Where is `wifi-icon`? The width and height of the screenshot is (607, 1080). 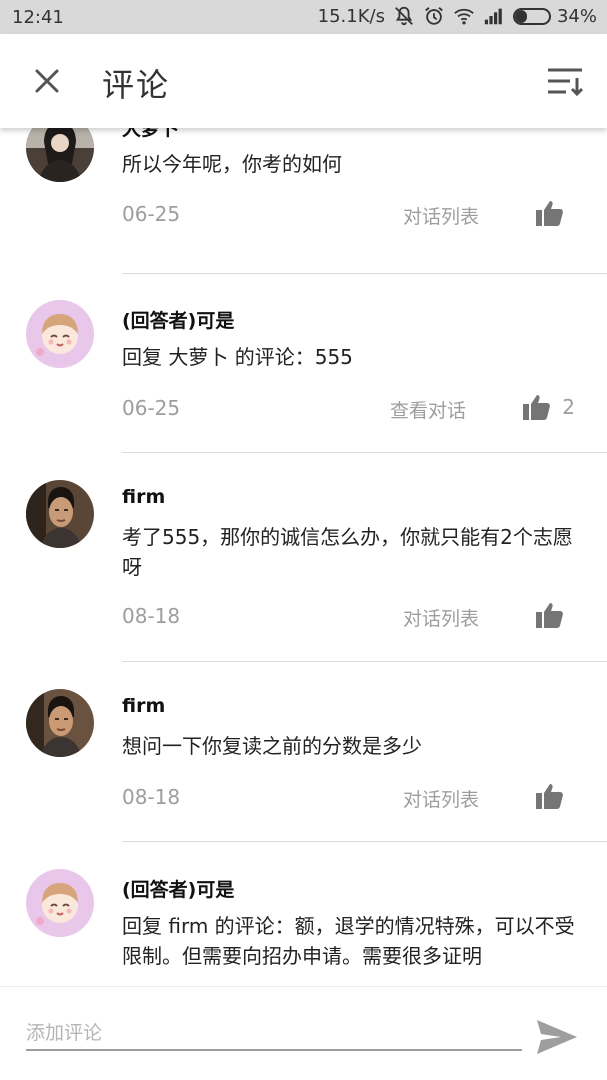 wifi-icon is located at coordinates (464, 16).